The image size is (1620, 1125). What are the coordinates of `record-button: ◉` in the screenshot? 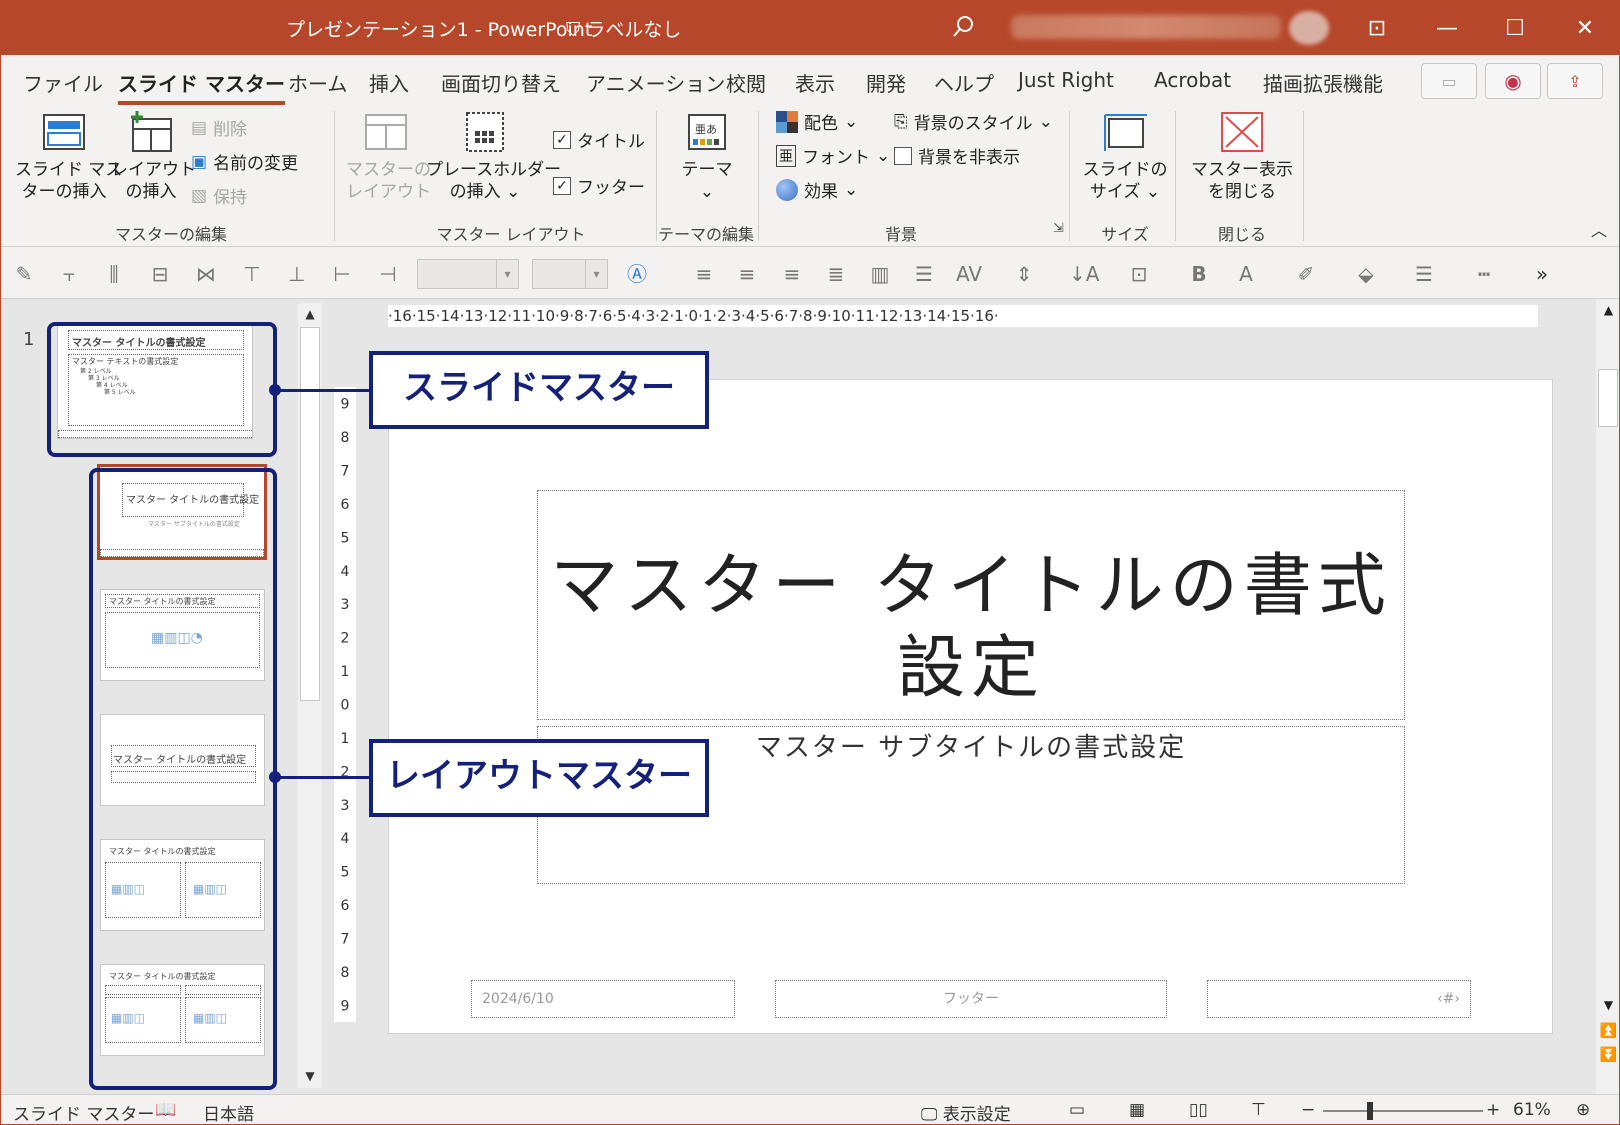 It's located at (1513, 81).